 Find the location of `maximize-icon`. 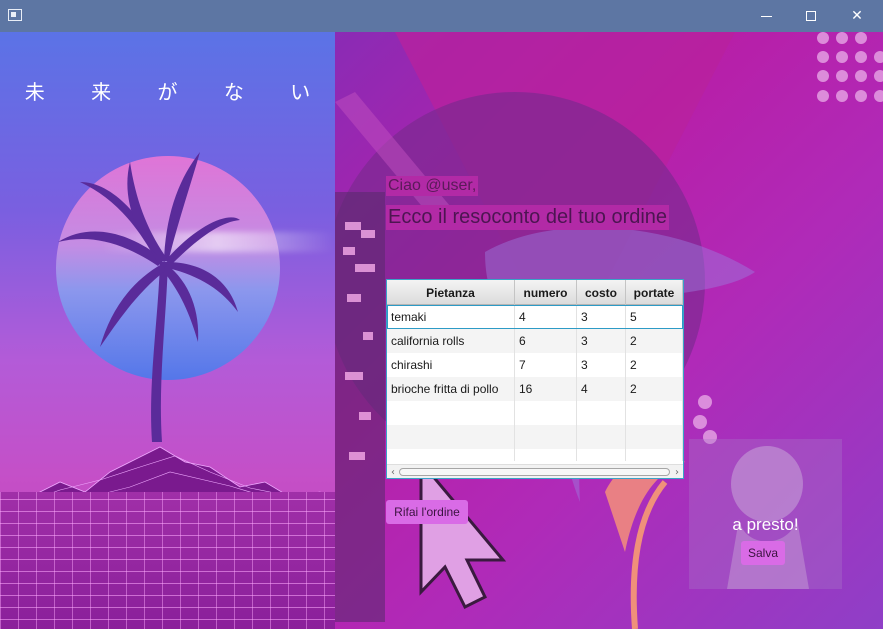

maximize-icon is located at coordinates (811, 16).